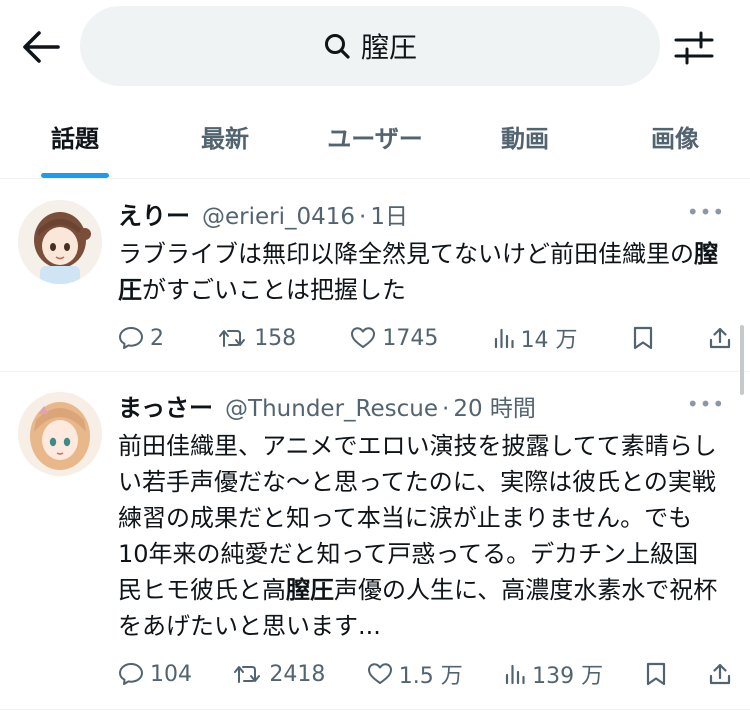 The width and height of the screenshot is (750, 720). What do you see at coordinates (675, 139) in the screenshot?
I see `tab-label: 画像` at bounding box center [675, 139].